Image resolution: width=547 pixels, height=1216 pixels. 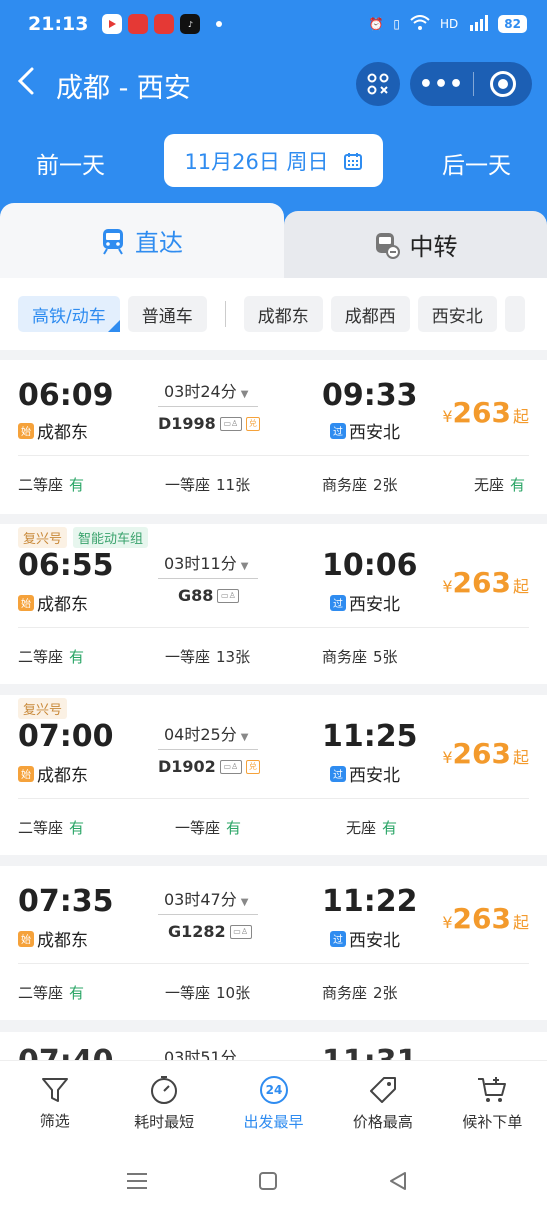 I want to click on clock-24-badge: 24, so click(x=274, y=1090).